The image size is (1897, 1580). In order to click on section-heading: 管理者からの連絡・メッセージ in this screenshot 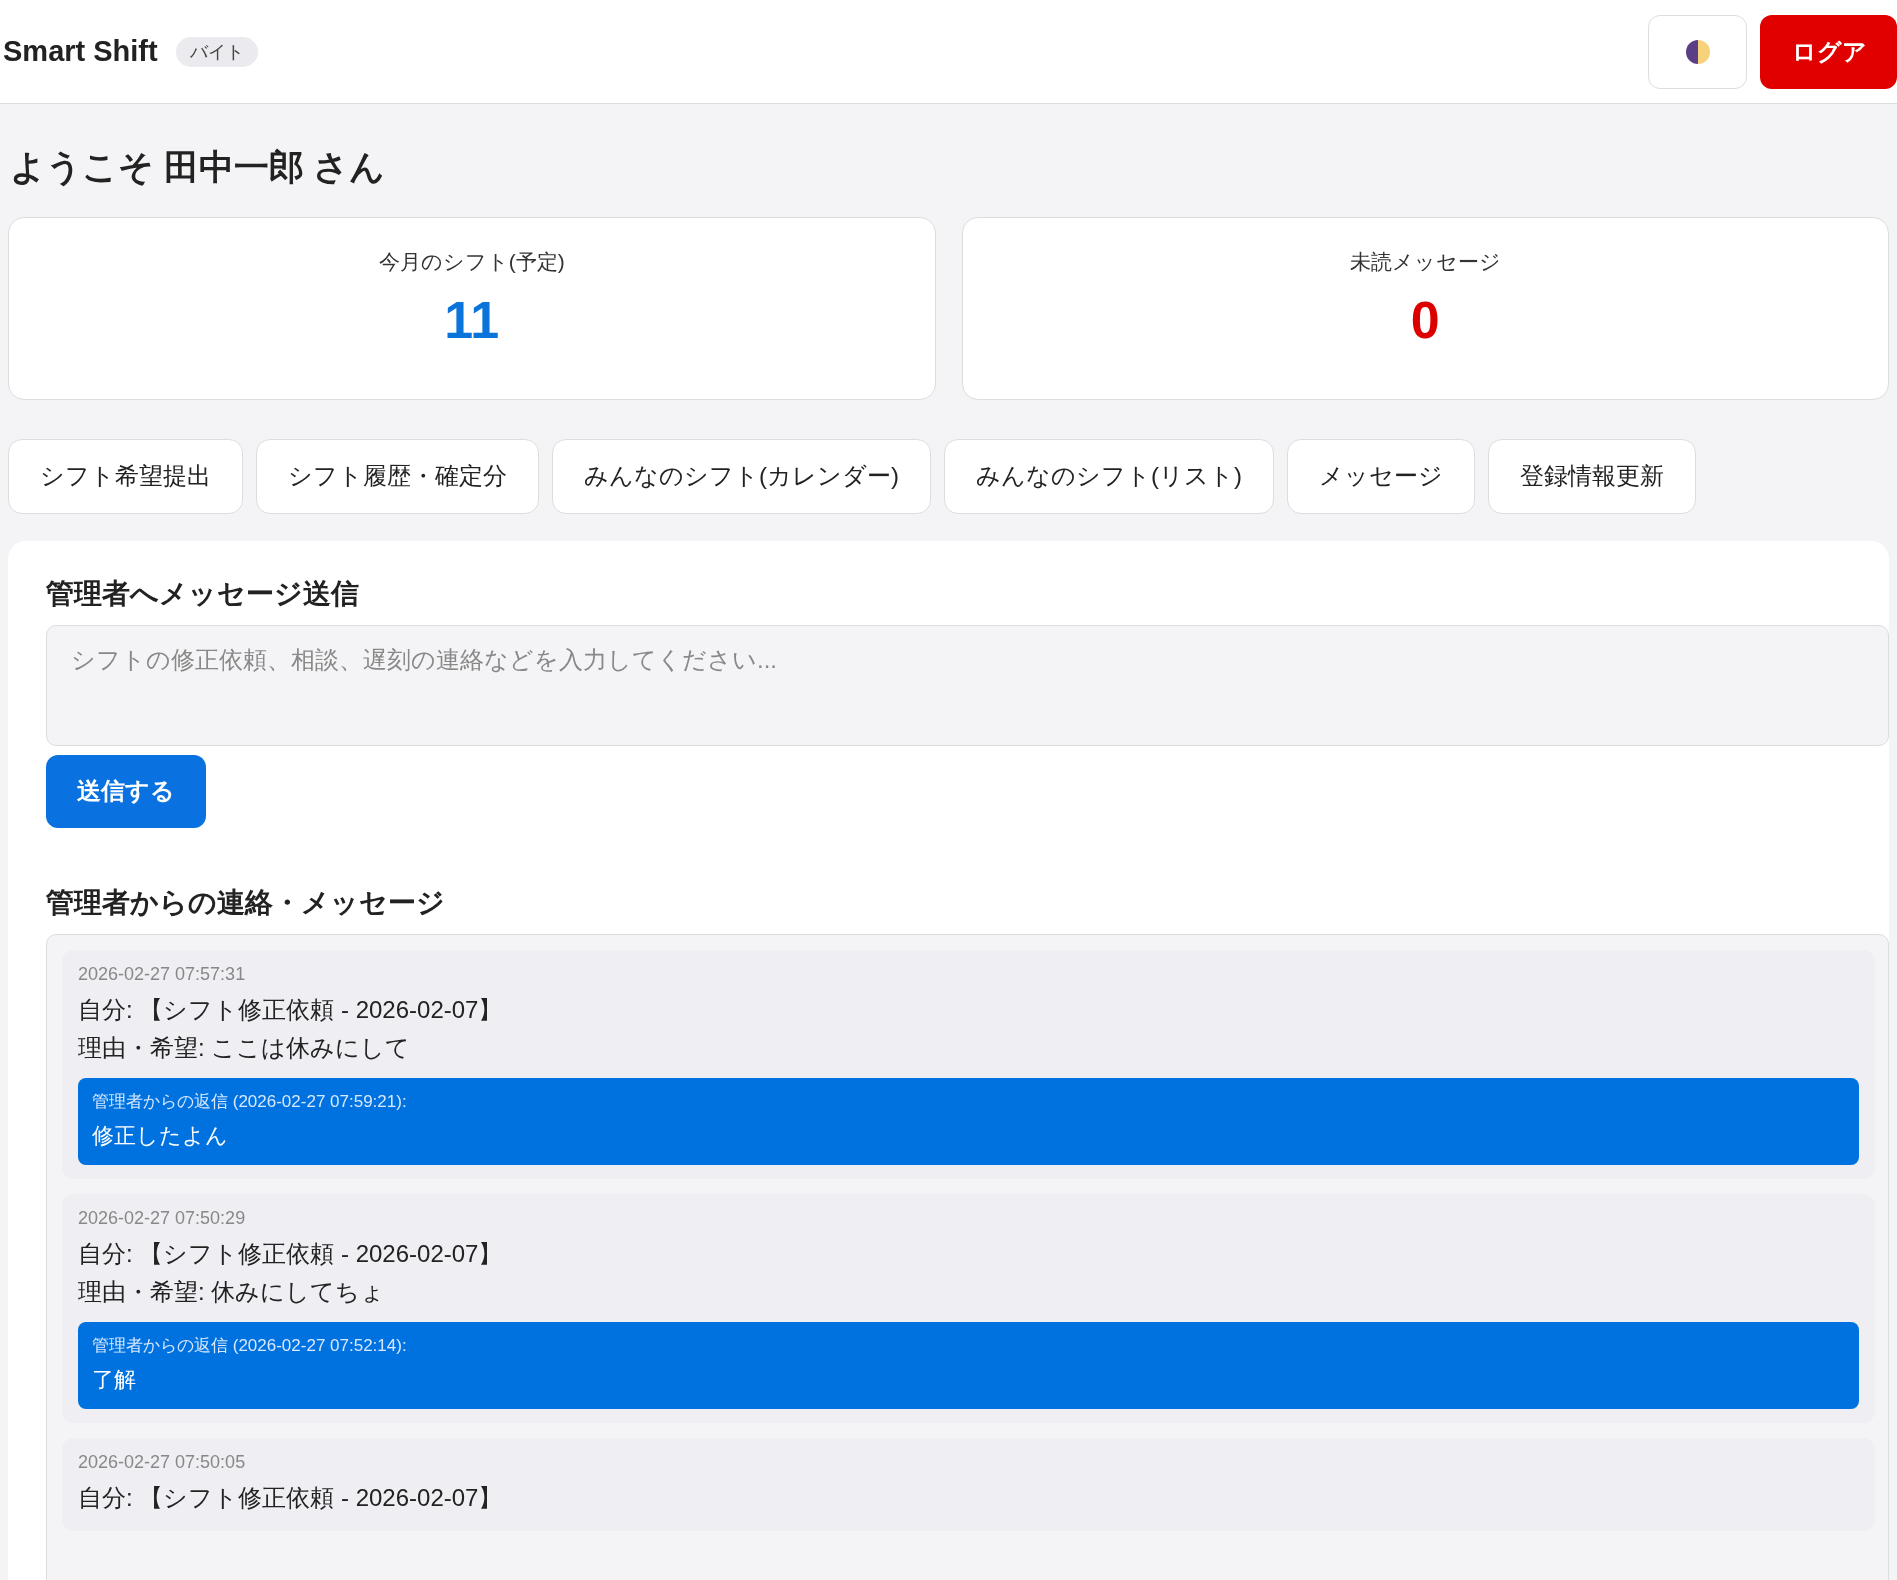, I will do `click(246, 902)`.